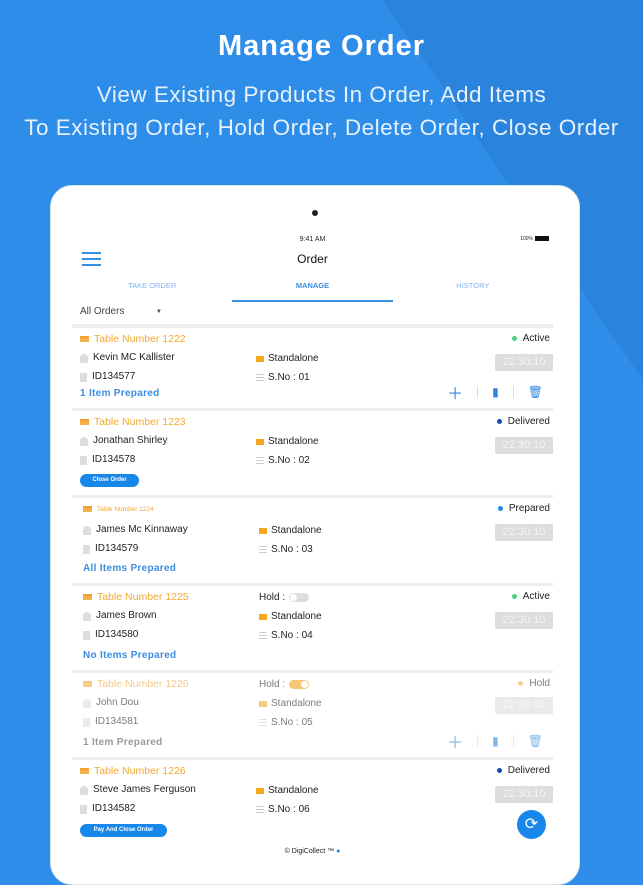 Image resolution: width=643 pixels, height=885 pixels. I want to click on battery-percent: 100%, so click(526, 239).